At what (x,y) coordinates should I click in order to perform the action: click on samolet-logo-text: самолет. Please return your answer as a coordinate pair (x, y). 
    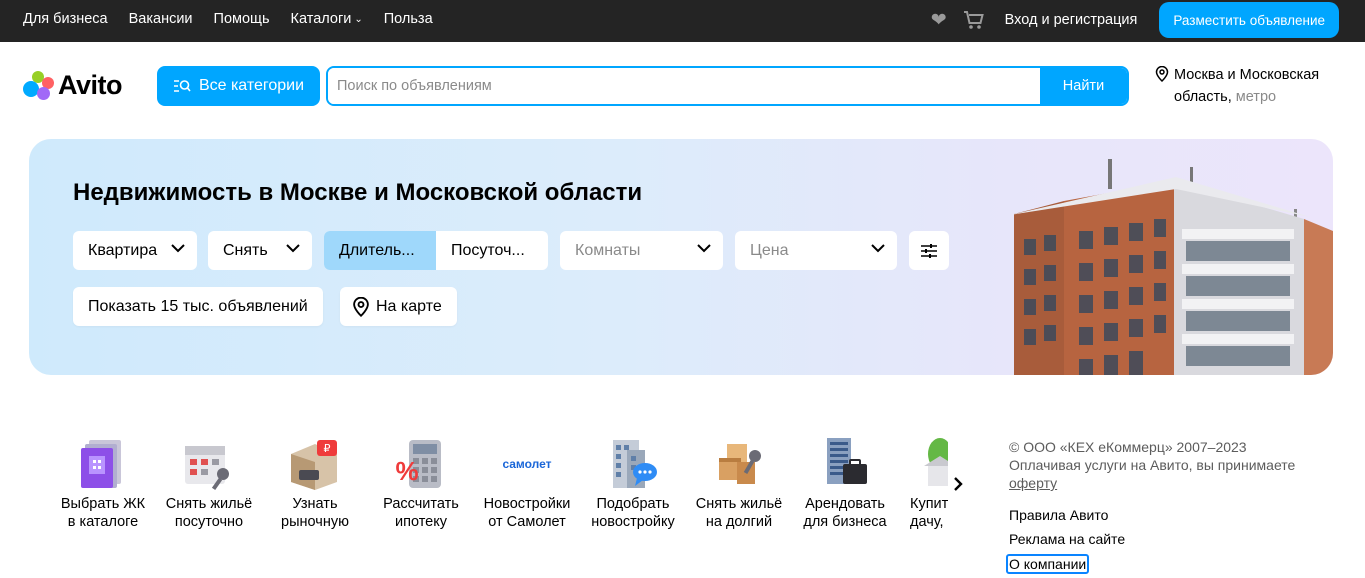
    Looking at the image, I should click on (527, 464).